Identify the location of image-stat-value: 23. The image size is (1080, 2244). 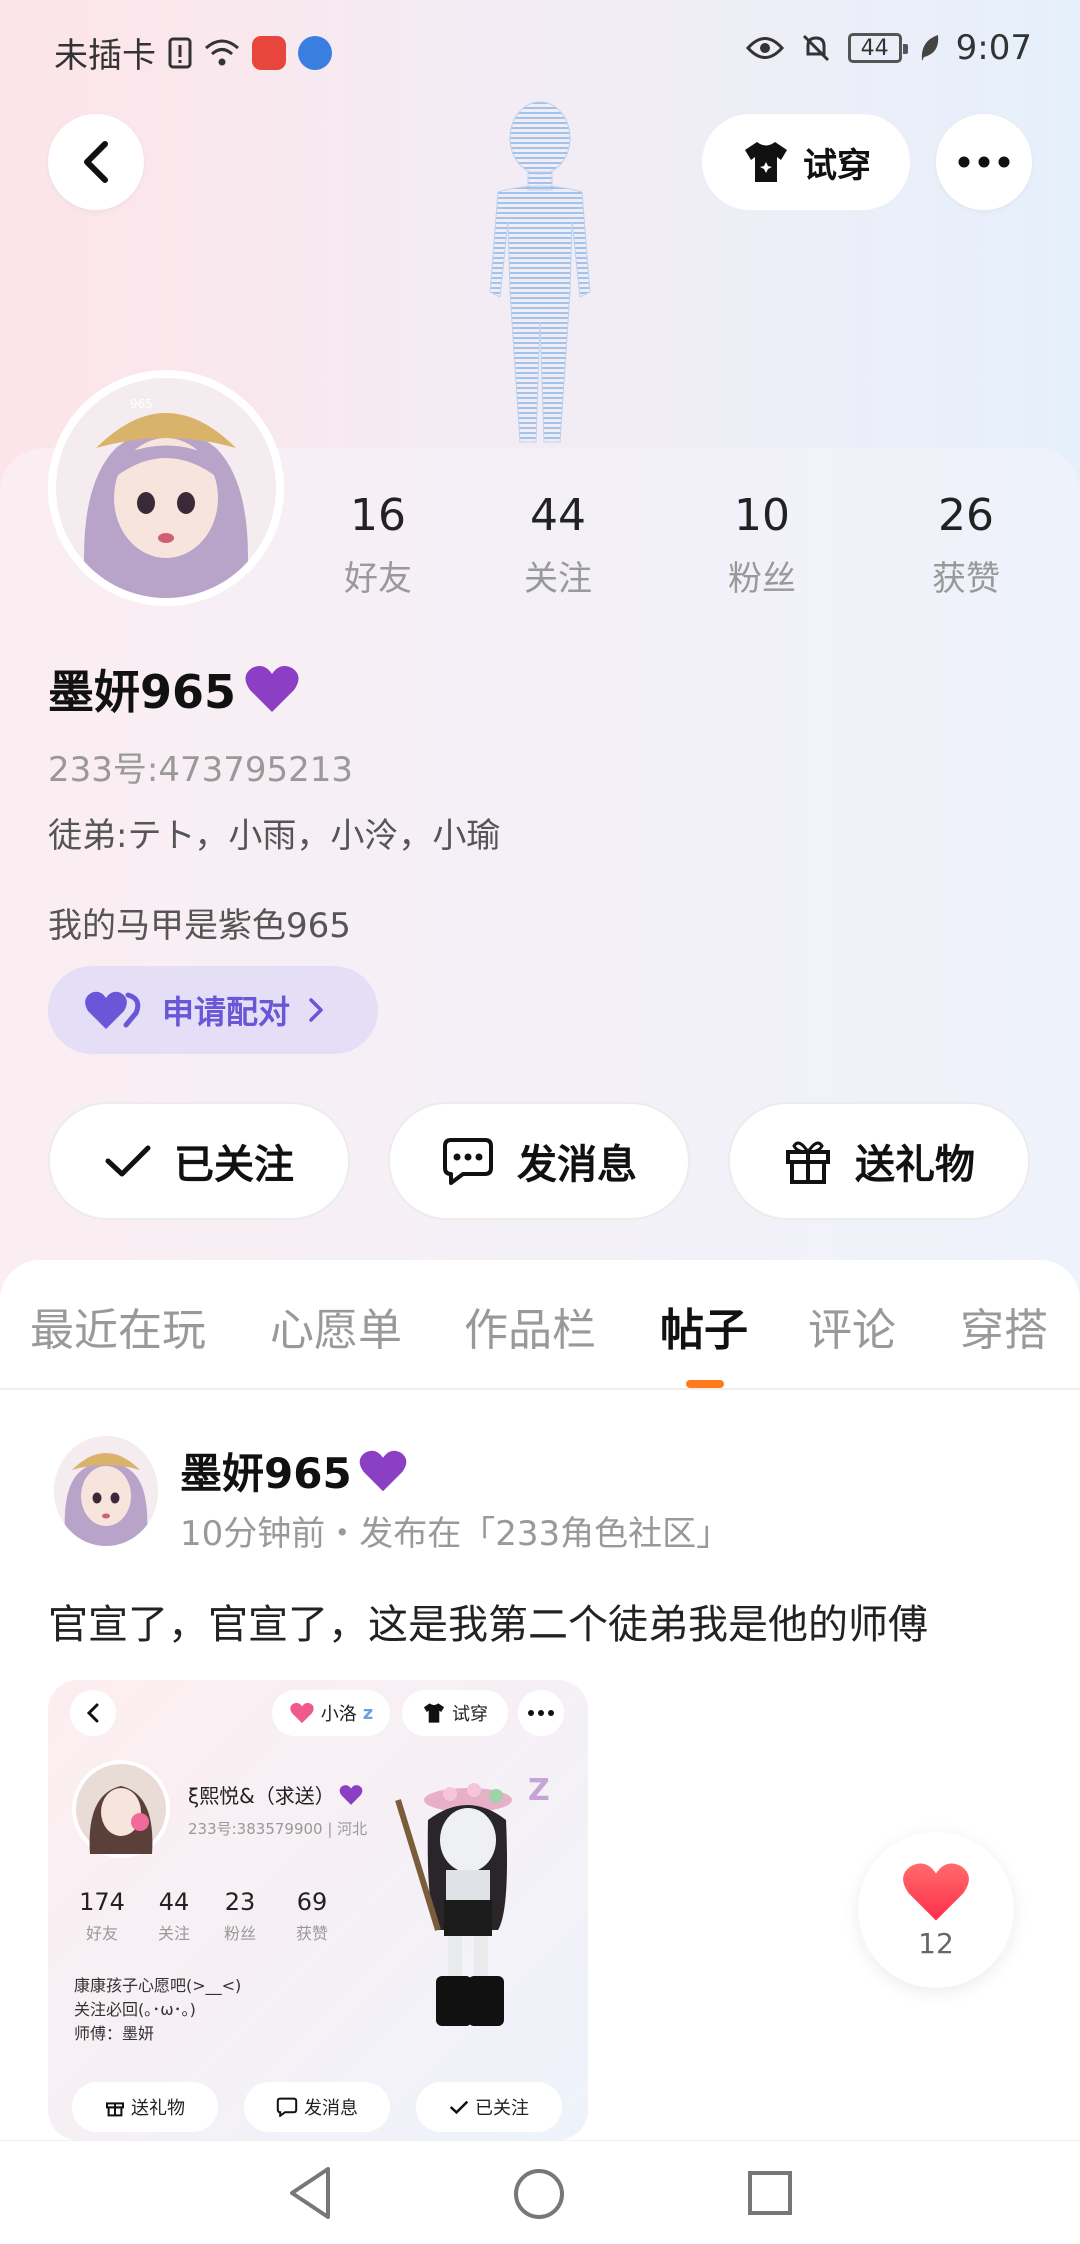
(240, 1902).